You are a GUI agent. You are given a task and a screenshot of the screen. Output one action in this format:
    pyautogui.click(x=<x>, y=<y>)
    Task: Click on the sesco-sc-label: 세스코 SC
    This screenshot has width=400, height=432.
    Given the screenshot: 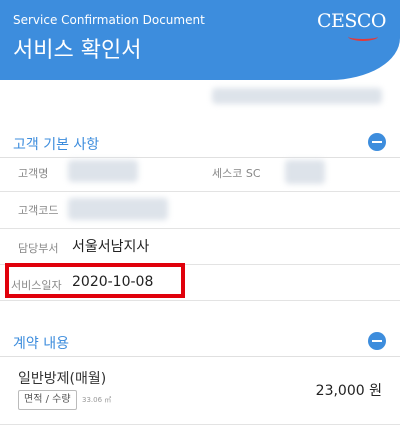 What is the action you would take?
    pyautogui.click(x=236, y=173)
    